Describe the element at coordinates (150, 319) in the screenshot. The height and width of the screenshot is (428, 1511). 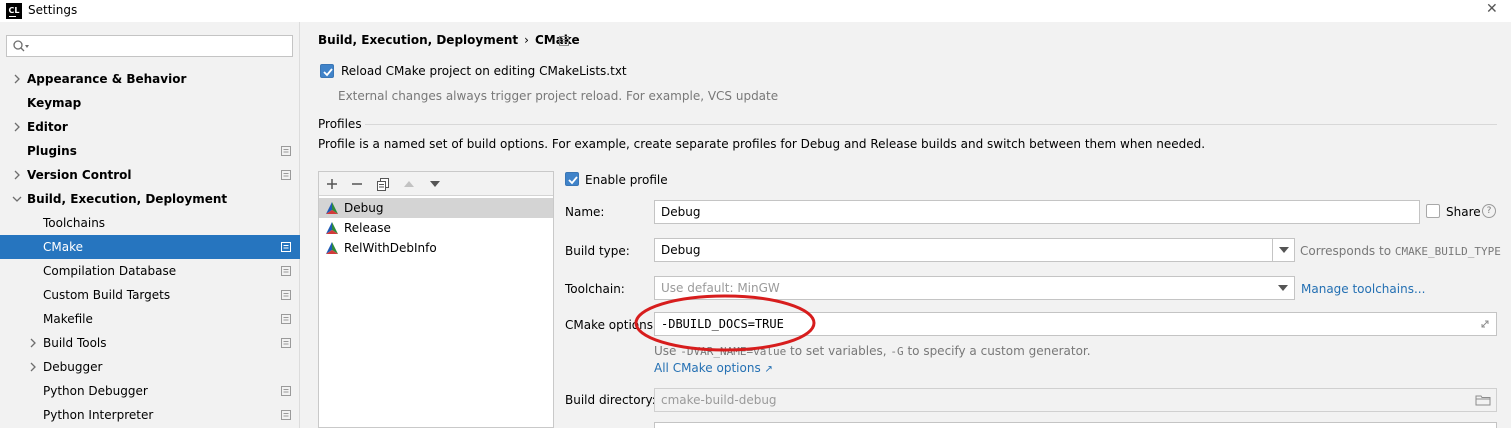
I see `sidebar-item: Makefile` at that location.